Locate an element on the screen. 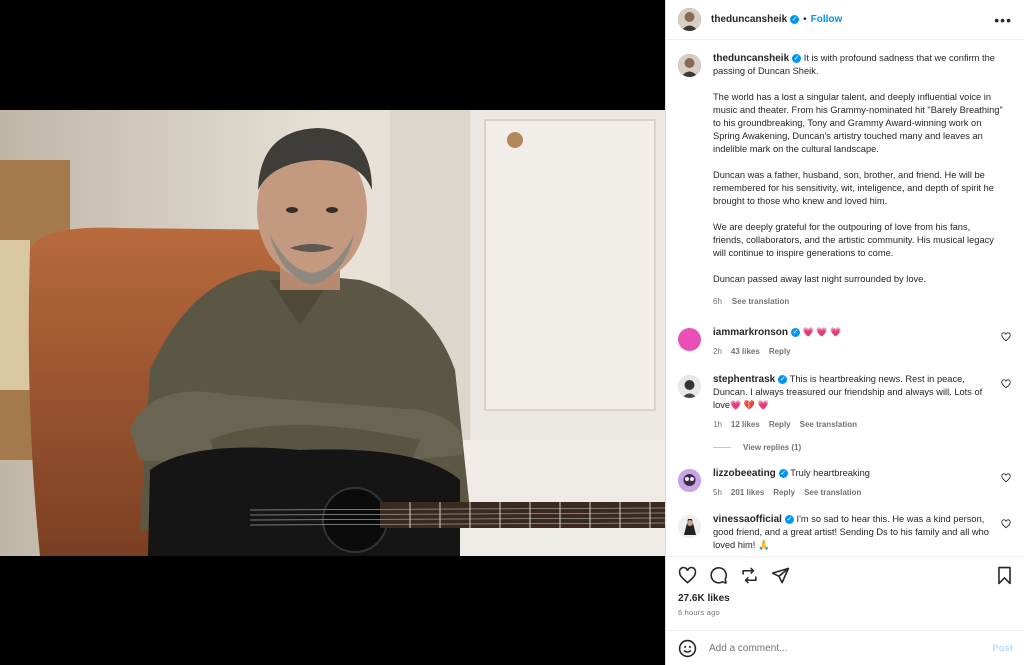 The height and width of the screenshot is (665, 1024). more-options-icon: ••• is located at coordinates (1003, 20).